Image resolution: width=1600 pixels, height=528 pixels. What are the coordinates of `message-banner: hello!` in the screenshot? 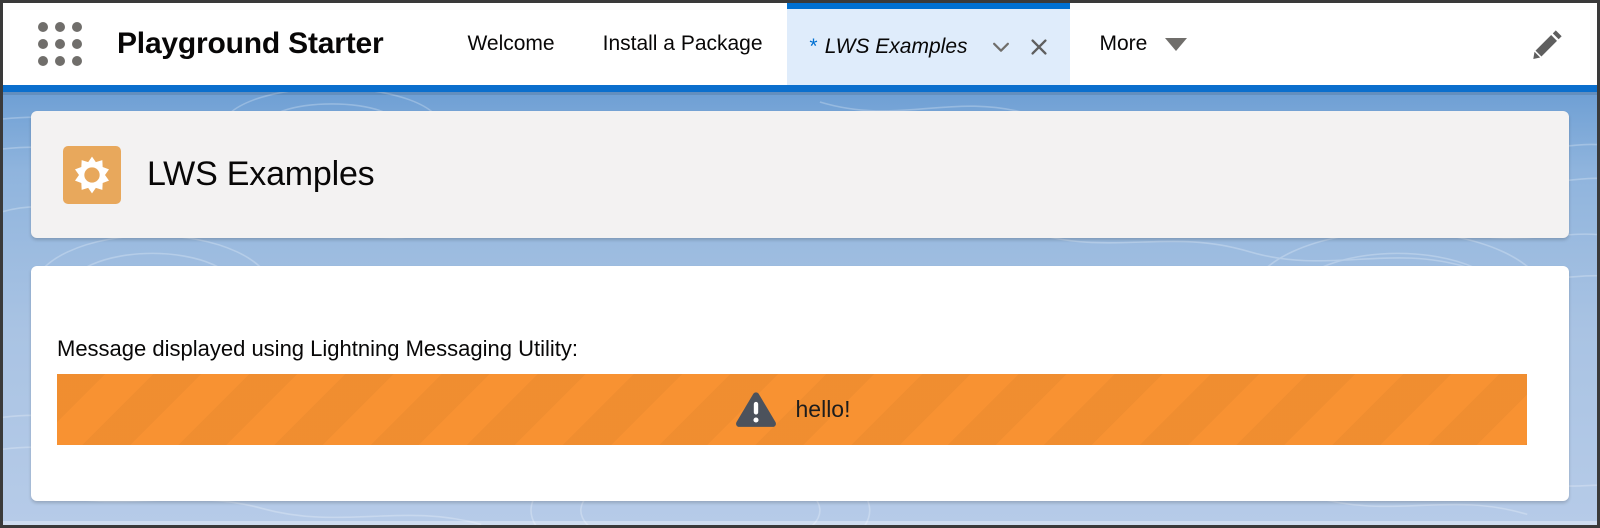 It's located at (792, 409).